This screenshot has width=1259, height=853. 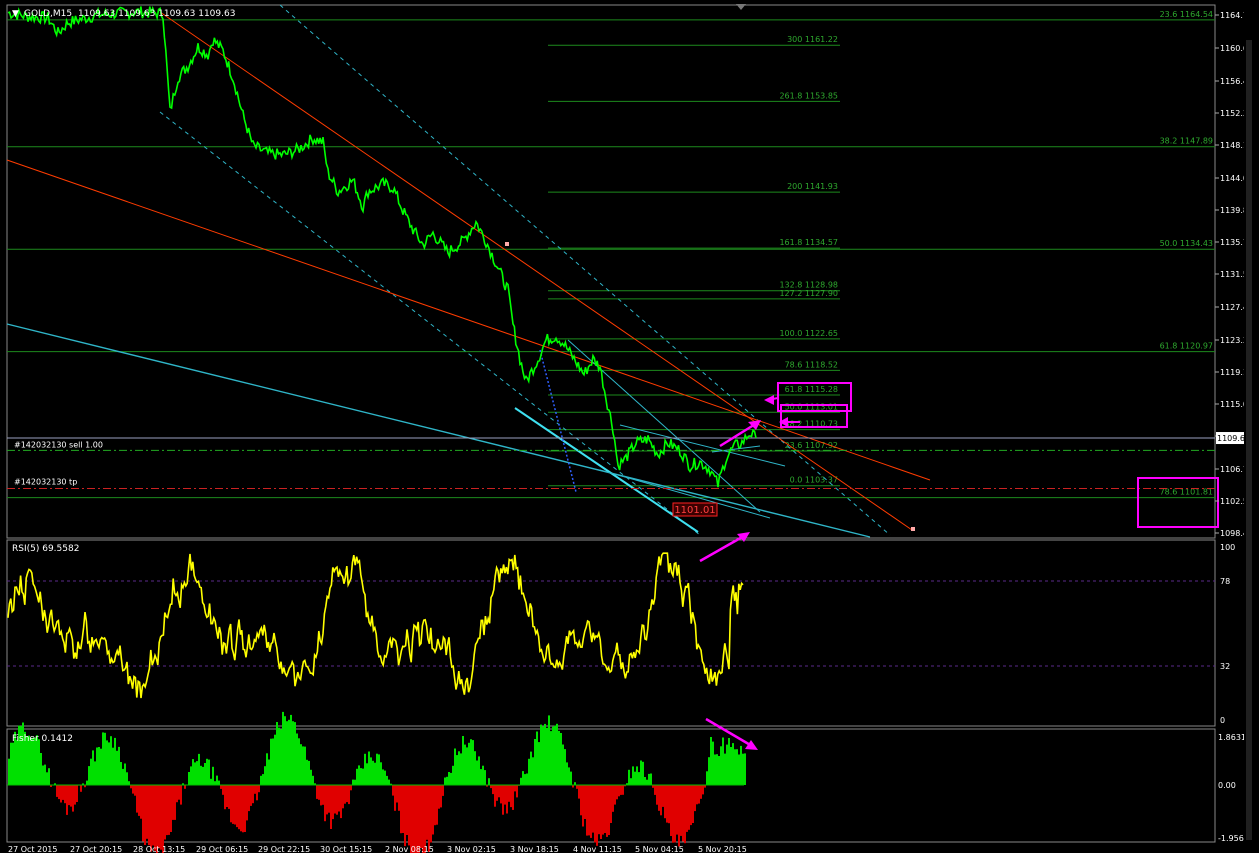 I want to click on fibo-level-label: 261.8 1153.85, so click(x=808, y=95).